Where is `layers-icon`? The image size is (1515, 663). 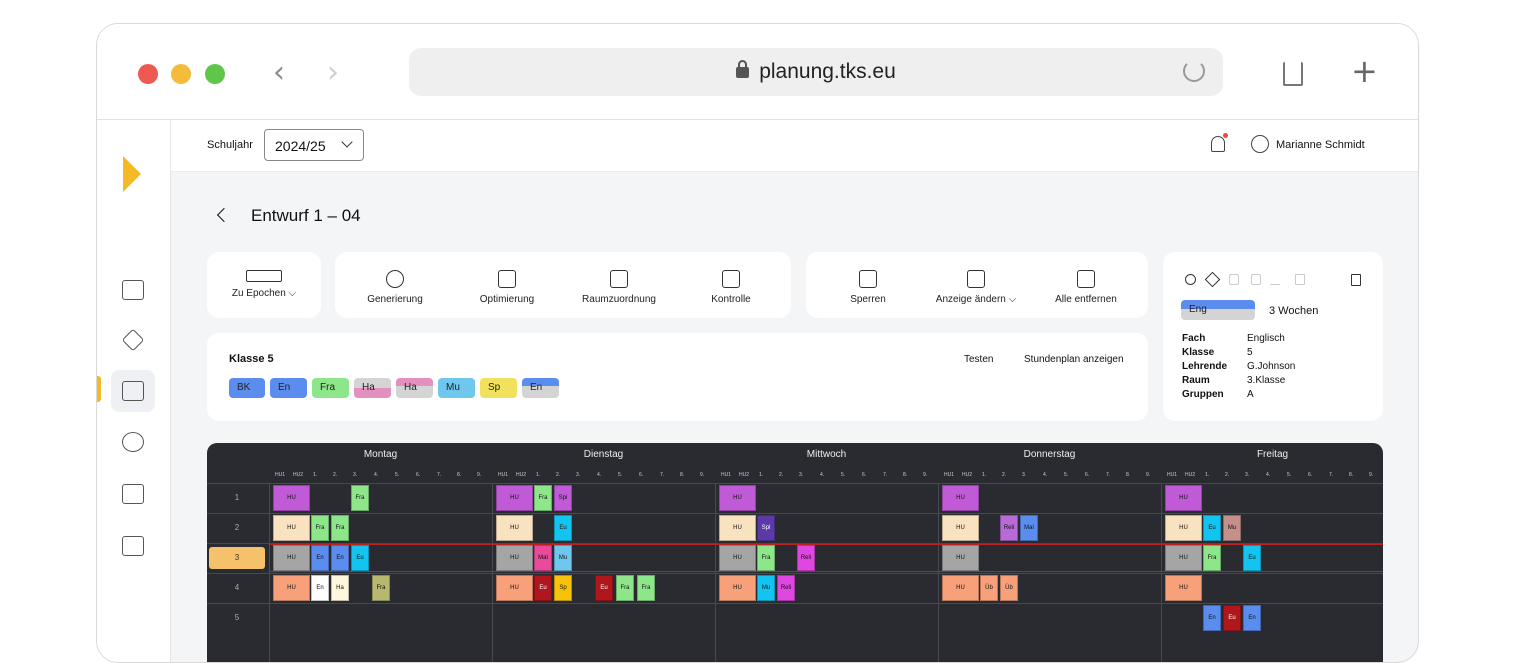
layers-icon is located at coordinates (133, 340).